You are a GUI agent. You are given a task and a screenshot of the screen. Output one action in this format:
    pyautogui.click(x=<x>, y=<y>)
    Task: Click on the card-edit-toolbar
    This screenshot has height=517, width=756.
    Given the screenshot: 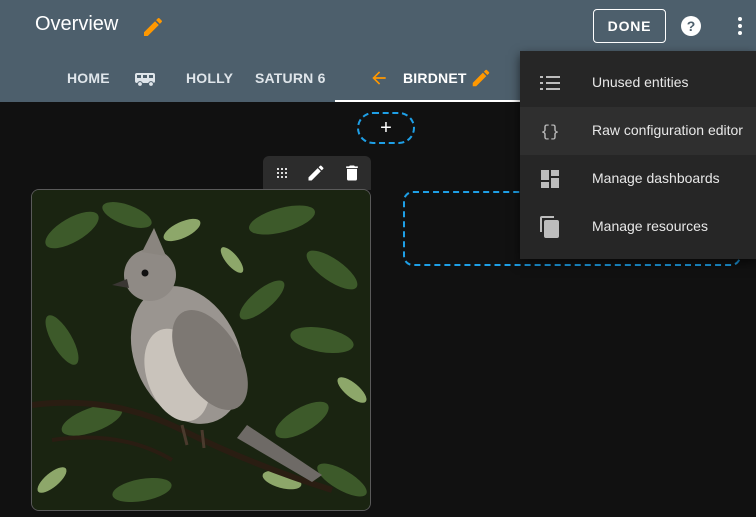 What is the action you would take?
    pyautogui.click(x=317, y=173)
    